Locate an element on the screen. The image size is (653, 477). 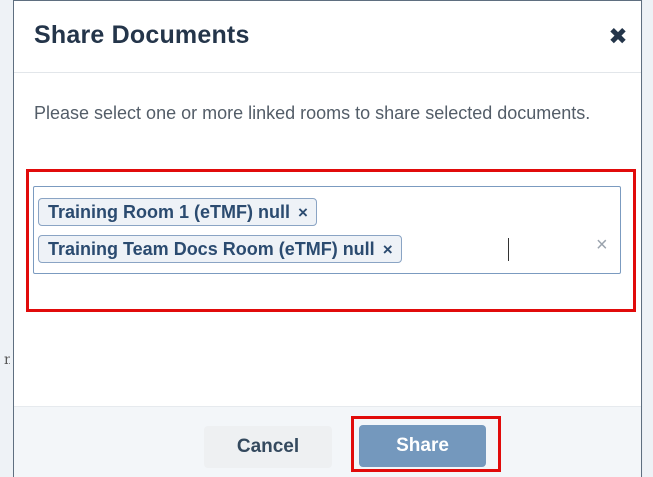
background-left: n is located at coordinates (7, 238).